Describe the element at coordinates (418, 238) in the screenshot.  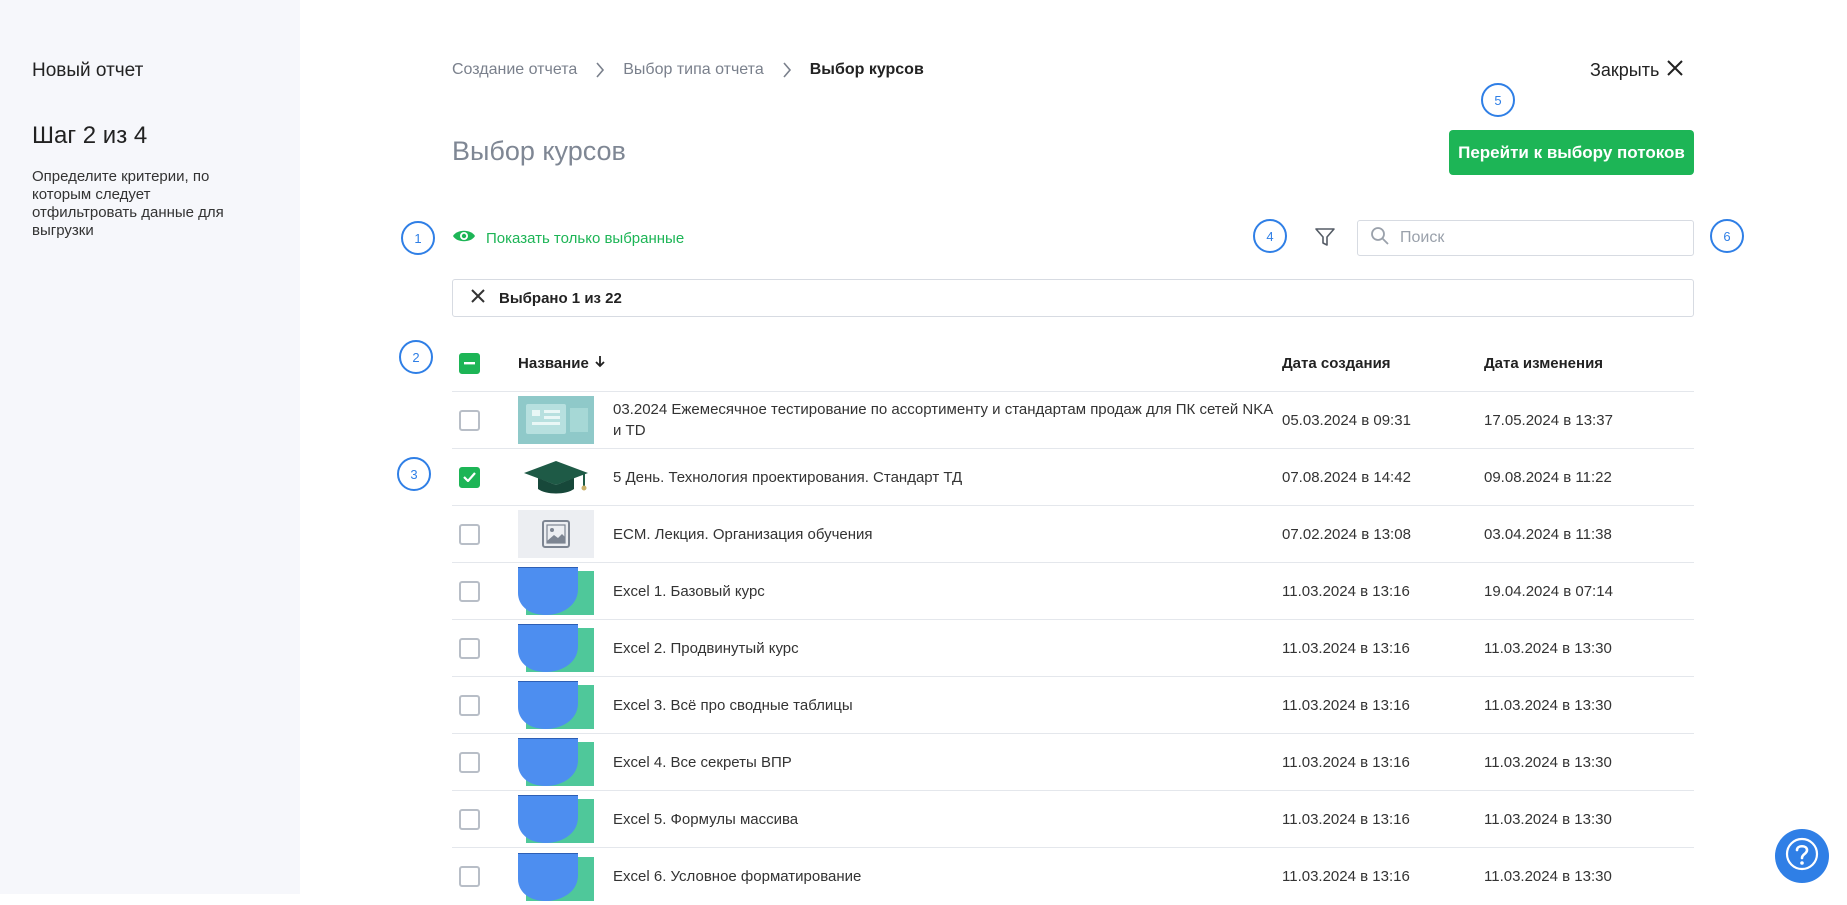
I see `annotation-marker-1: 1` at that location.